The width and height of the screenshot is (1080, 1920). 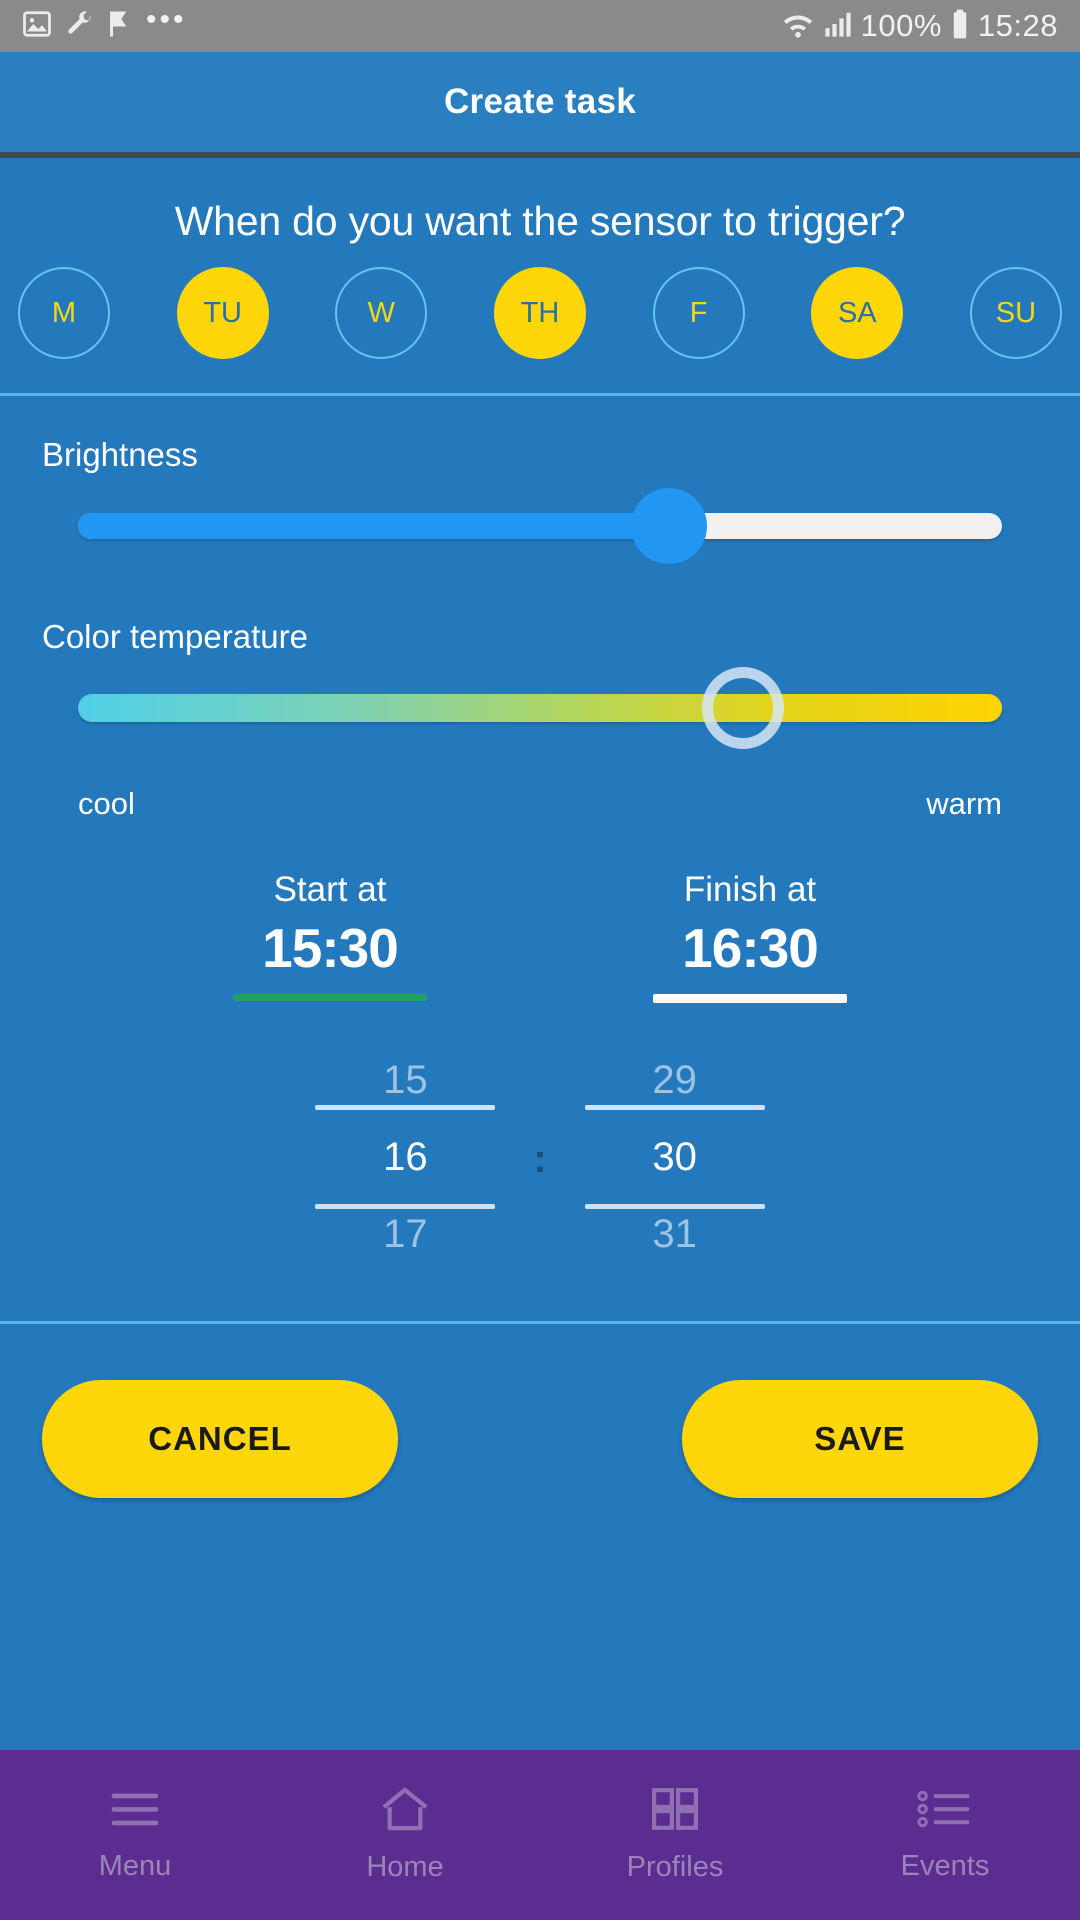 I want to click on cancel-button: CANCEL, so click(x=220, y=1439).